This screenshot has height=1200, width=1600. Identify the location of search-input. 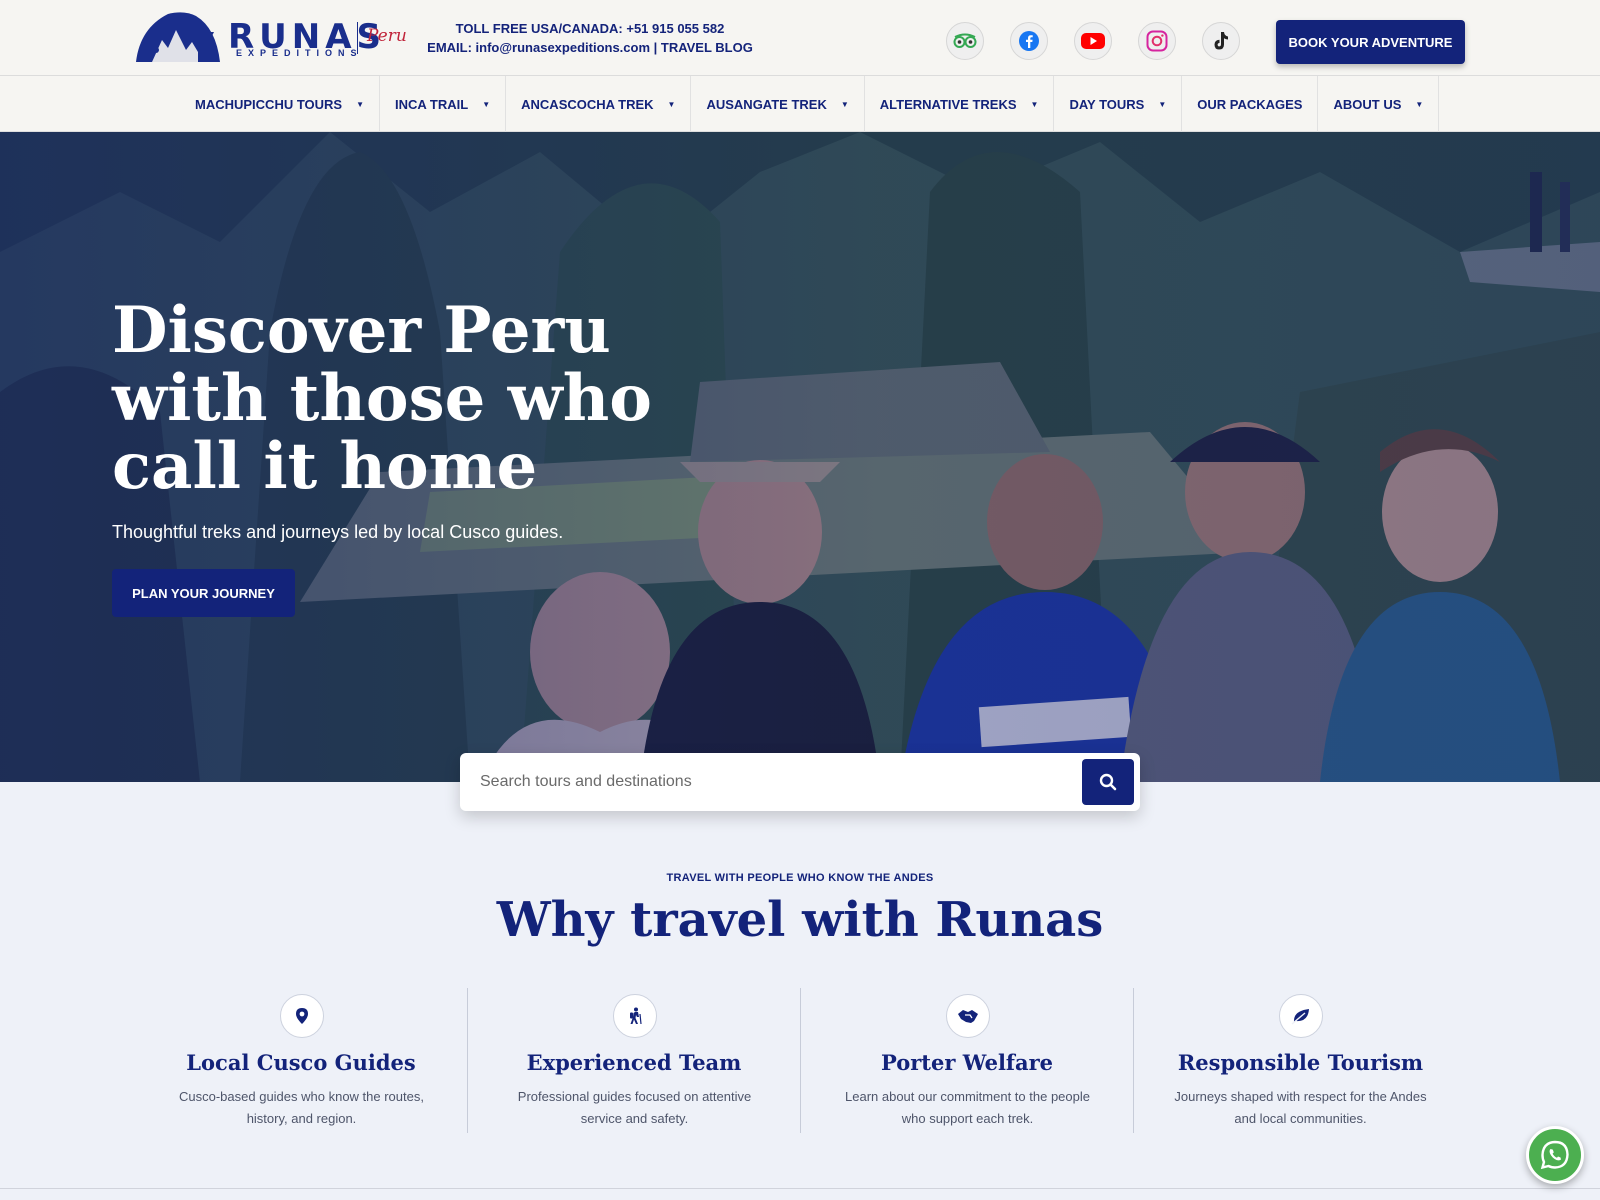
(770, 782).